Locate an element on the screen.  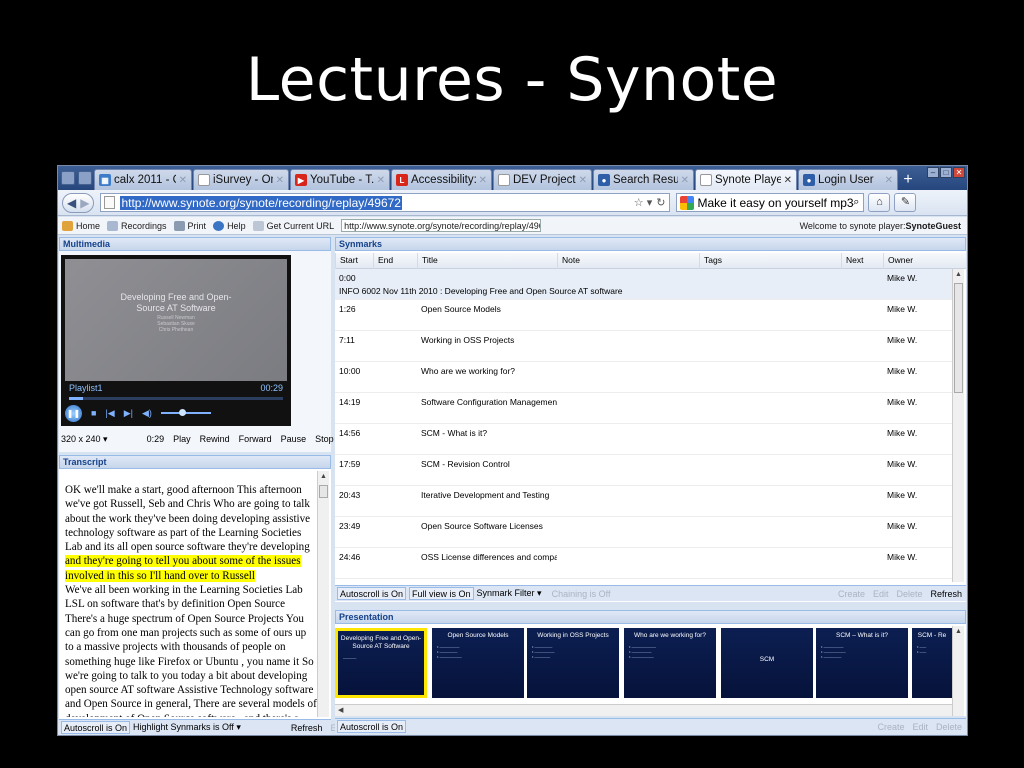
reload-icon: ↻ is located at coordinates (660, 202).